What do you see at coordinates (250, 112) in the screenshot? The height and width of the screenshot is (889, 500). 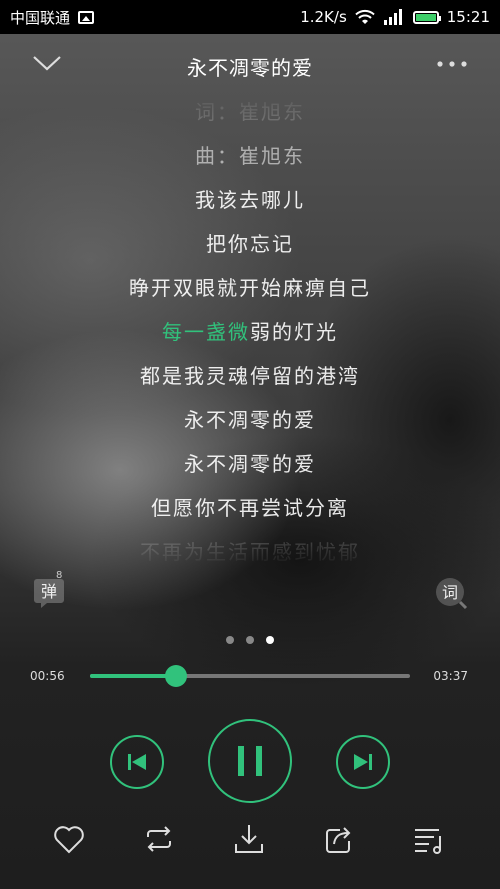 I see `lyric-line: 词：崔旭东` at bounding box center [250, 112].